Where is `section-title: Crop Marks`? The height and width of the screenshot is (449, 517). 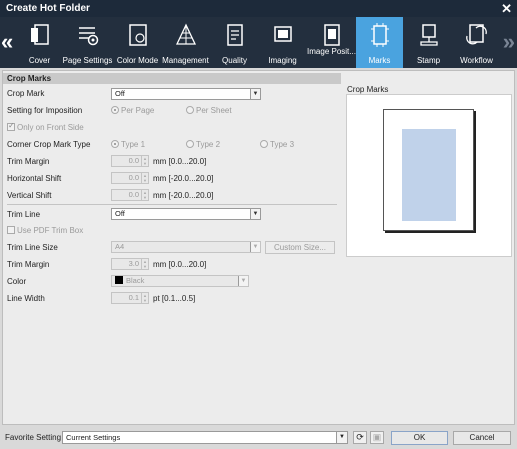 section-title: Crop Marks is located at coordinates (172, 78).